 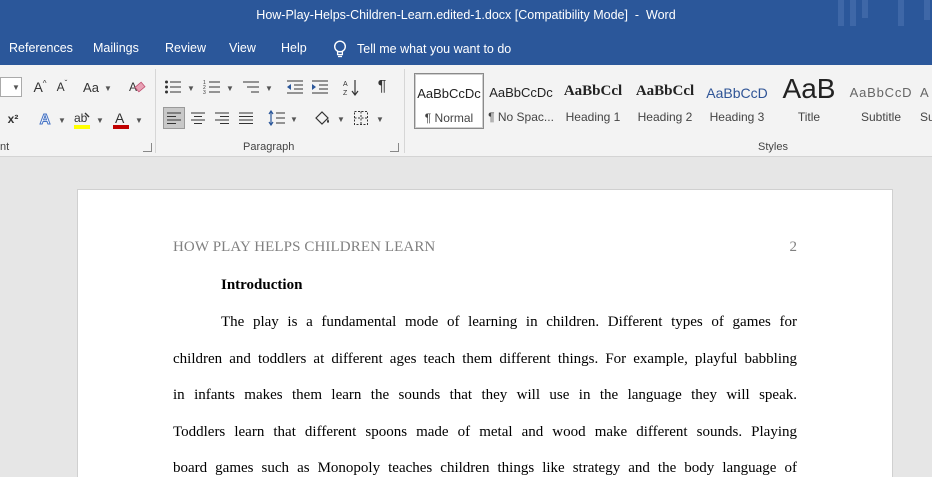 I want to click on shading-button, so click(x=322, y=118).